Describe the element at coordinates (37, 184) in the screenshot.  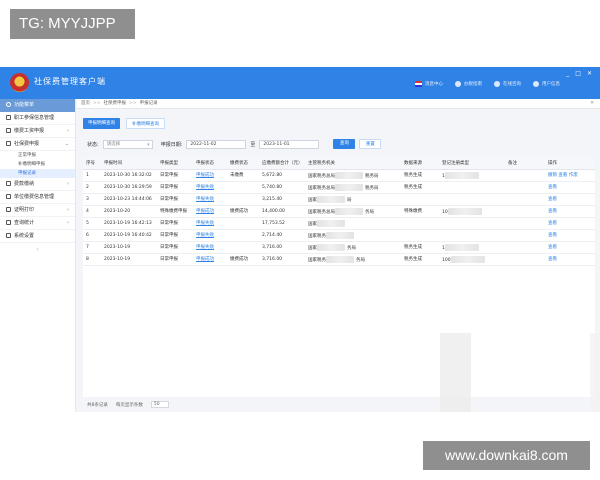
I see `sidebar-item-payment: 费款缴纳 ›` at that location.